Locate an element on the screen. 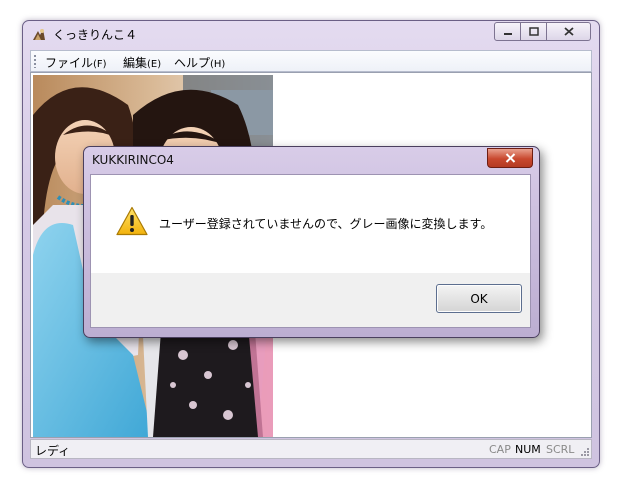 Image resolution: width=620 pixels, height=490 pixels. menu-help: ヘルプ(H) is located at coordinates (199, 62).